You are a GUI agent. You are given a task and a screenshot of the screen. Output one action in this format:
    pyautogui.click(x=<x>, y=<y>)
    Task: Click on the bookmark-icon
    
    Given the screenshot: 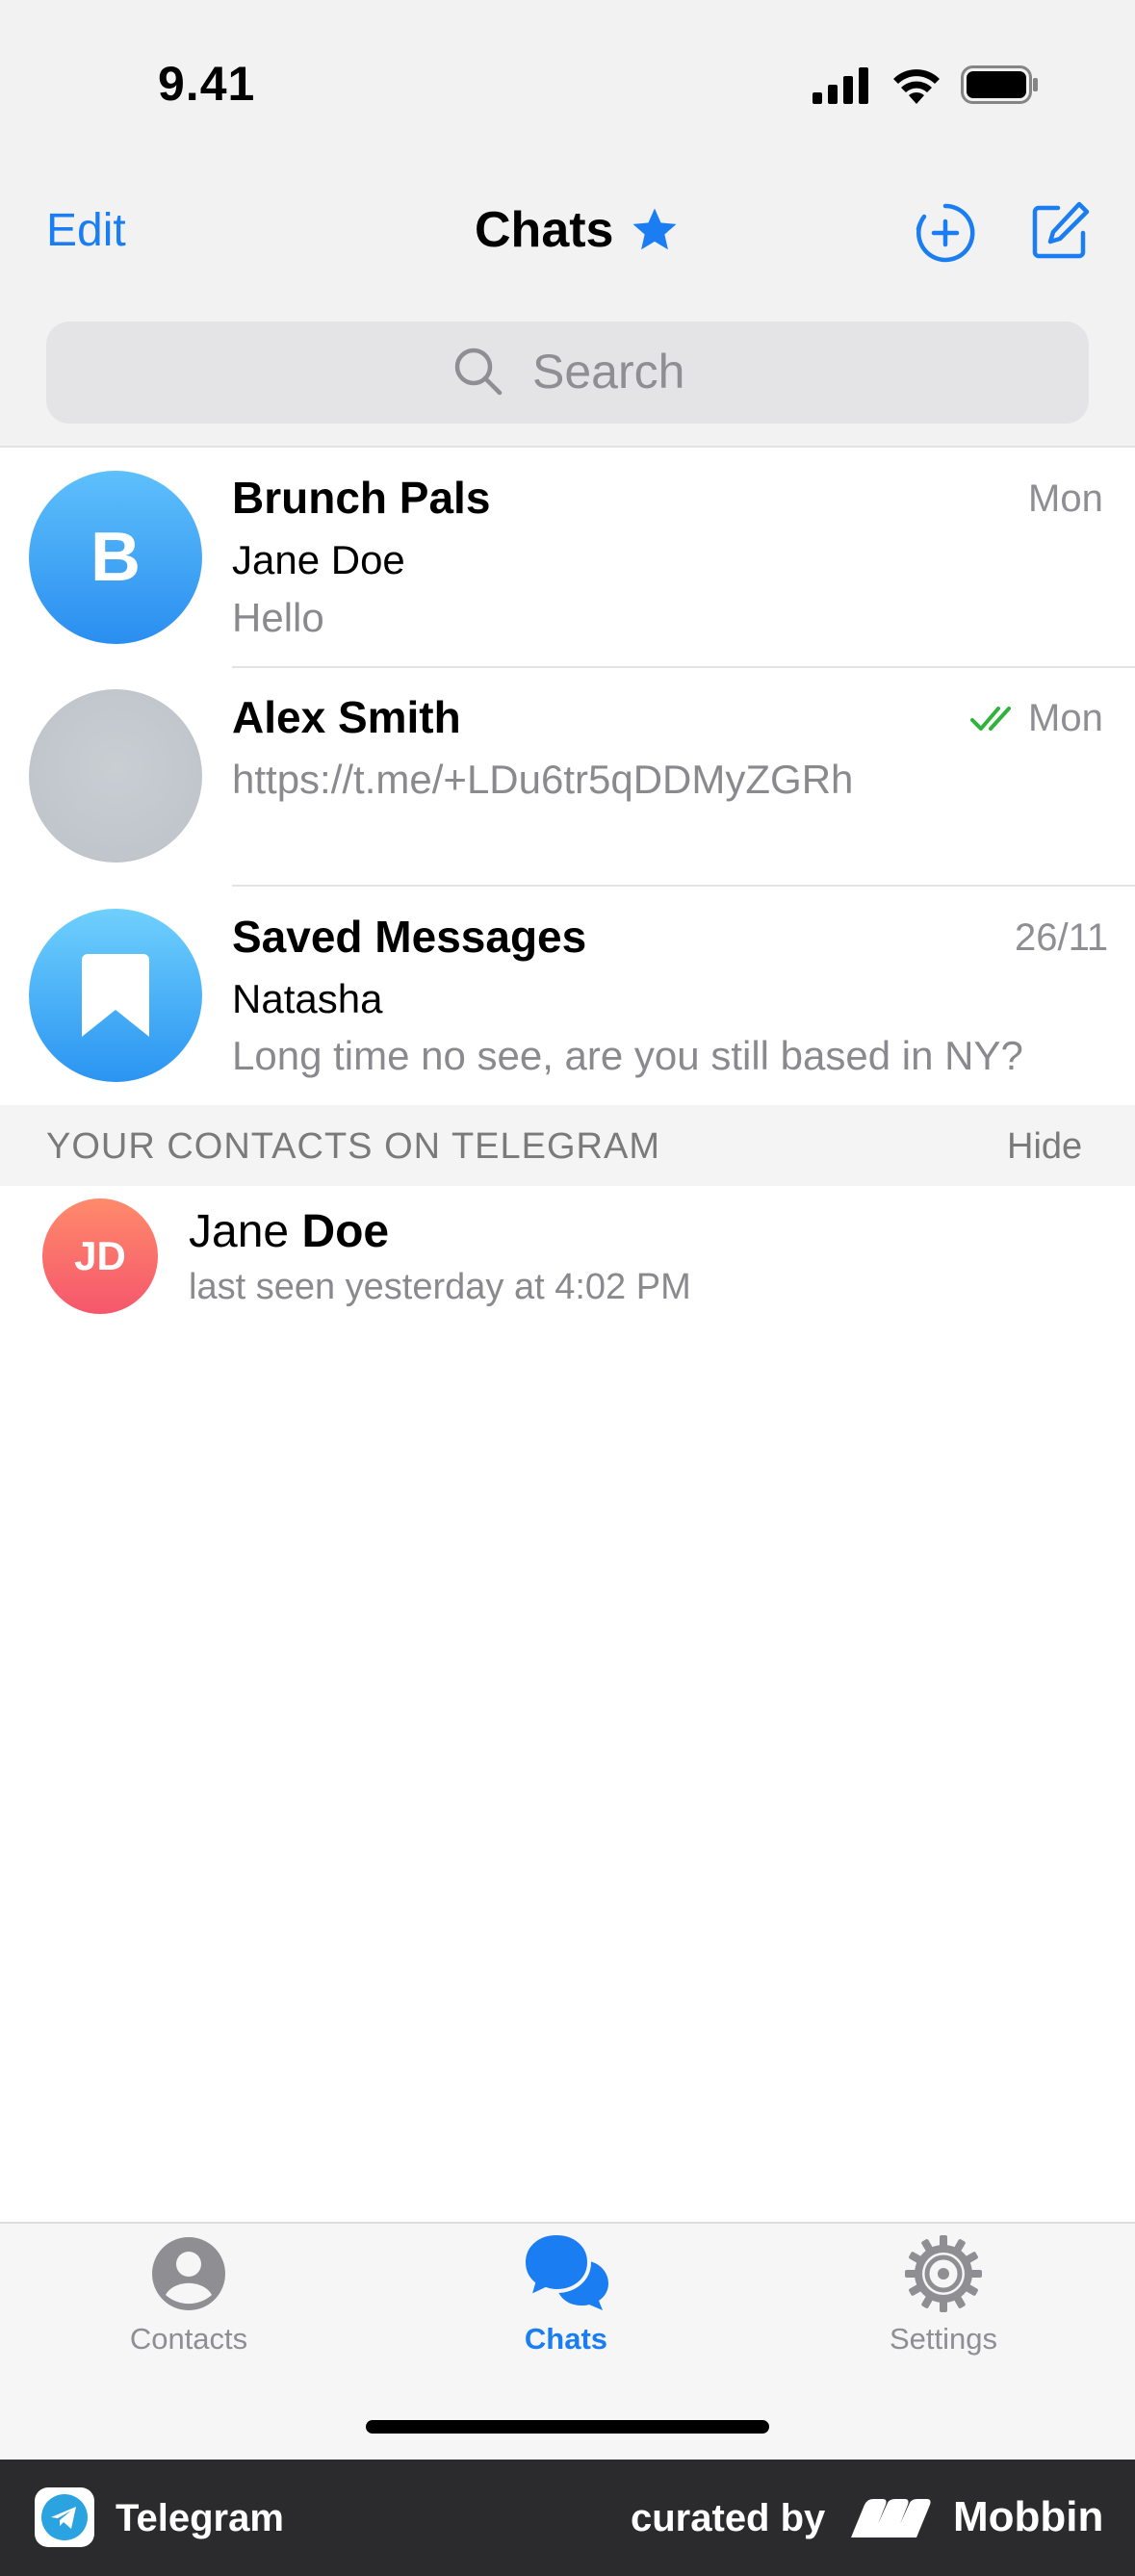 What is the action you would take?
    pyautogui.click(x=115, y=996)
    